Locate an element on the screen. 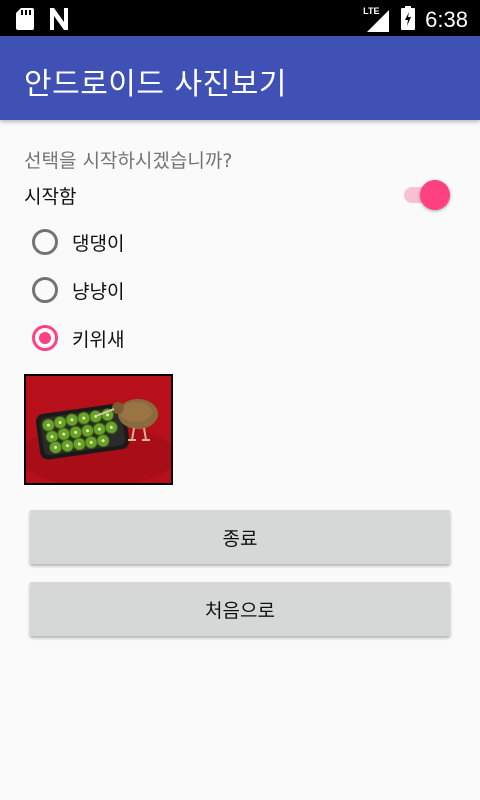 This screenshot has width=480, height=800. radio-label: 키위새 is located at coordinates (98, 339).